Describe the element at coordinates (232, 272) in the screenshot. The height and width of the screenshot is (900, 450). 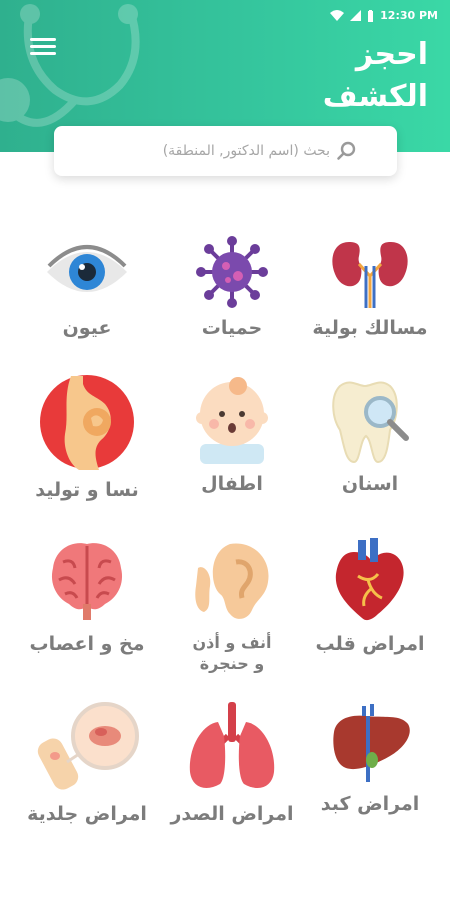
I see `virus-icon` at that location.